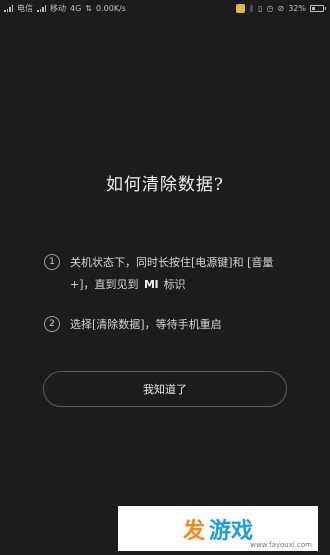 Image resolution: width=330 pixels, height=555 pixels. I want to click on step-item-1: 1 关机状态下，同时长按住[电源键]和 [音量+]，直到见到 MI 标识, so click(169, 274).